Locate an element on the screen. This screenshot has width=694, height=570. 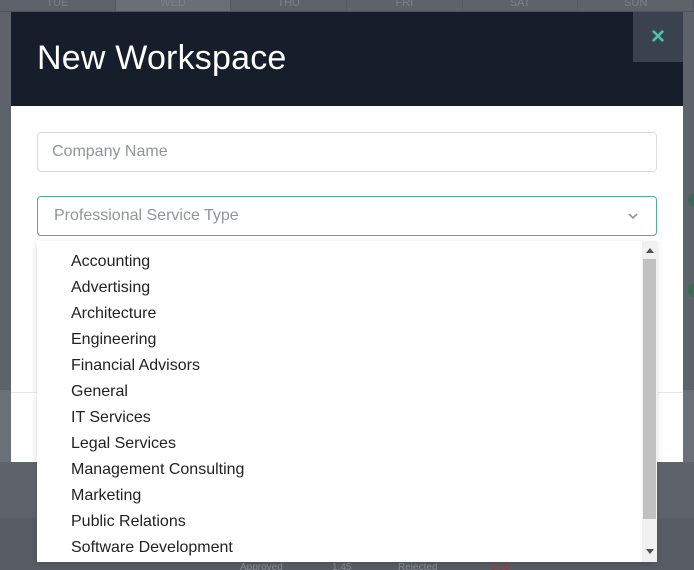
bg-day-column: WED is located at coordinates (173, 5).